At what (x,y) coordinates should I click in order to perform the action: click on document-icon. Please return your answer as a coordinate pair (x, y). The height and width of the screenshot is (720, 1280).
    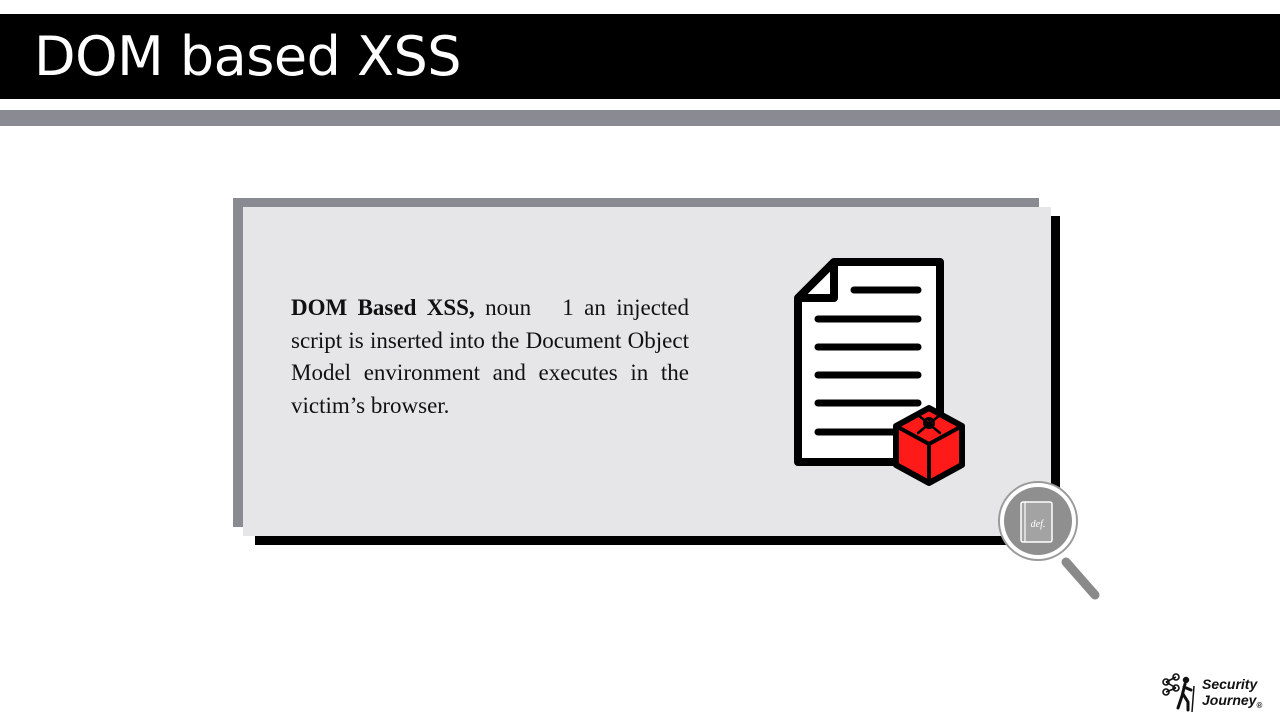
    Looking at the image, I should click on (879, 372).